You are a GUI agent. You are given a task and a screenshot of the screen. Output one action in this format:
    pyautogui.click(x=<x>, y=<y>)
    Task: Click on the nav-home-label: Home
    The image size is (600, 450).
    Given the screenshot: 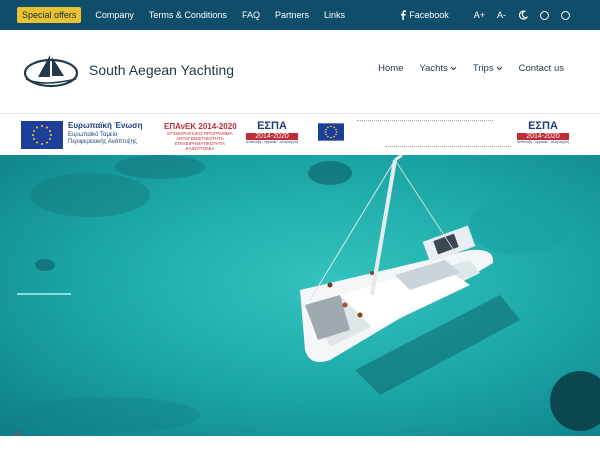 What is the action you would take?
    pyautogui.click(x=391, y=68)
    